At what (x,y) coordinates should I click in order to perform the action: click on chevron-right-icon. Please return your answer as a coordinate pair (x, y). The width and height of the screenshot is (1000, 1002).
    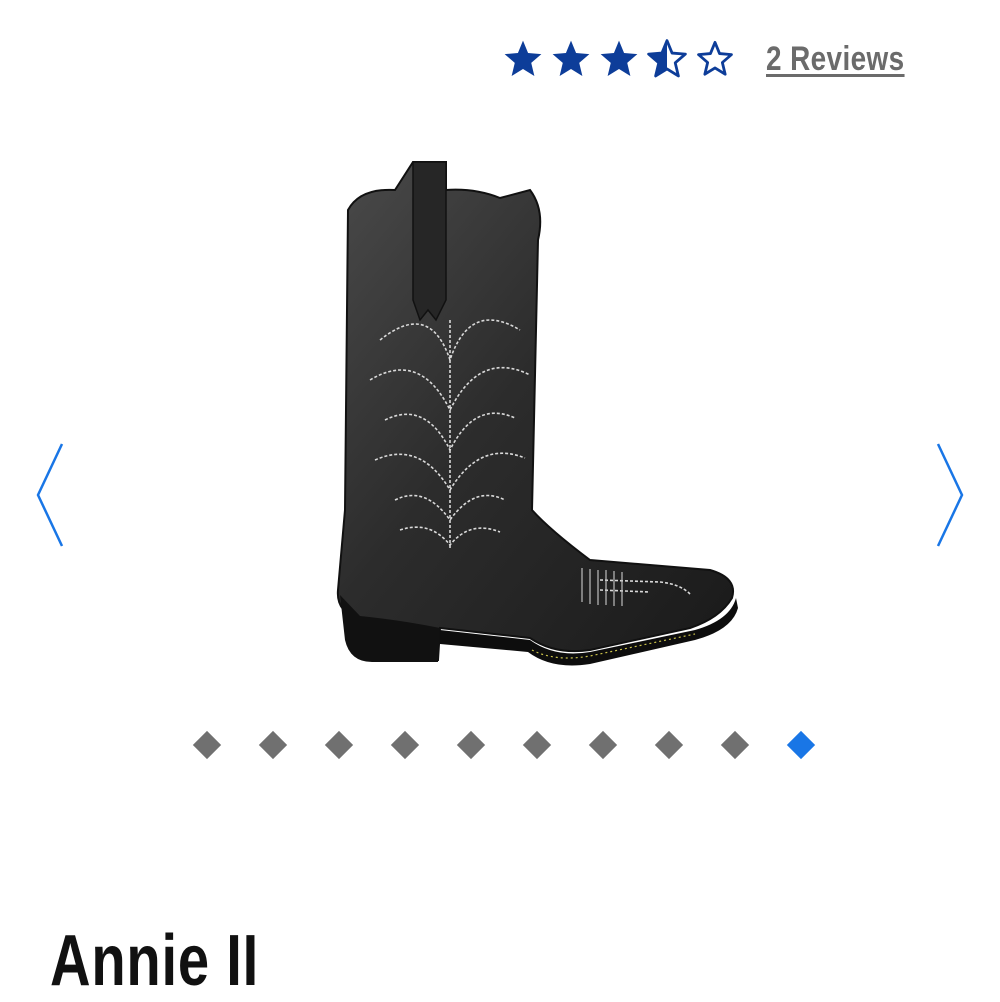
    Looking at the image, I should click on (950, 495).